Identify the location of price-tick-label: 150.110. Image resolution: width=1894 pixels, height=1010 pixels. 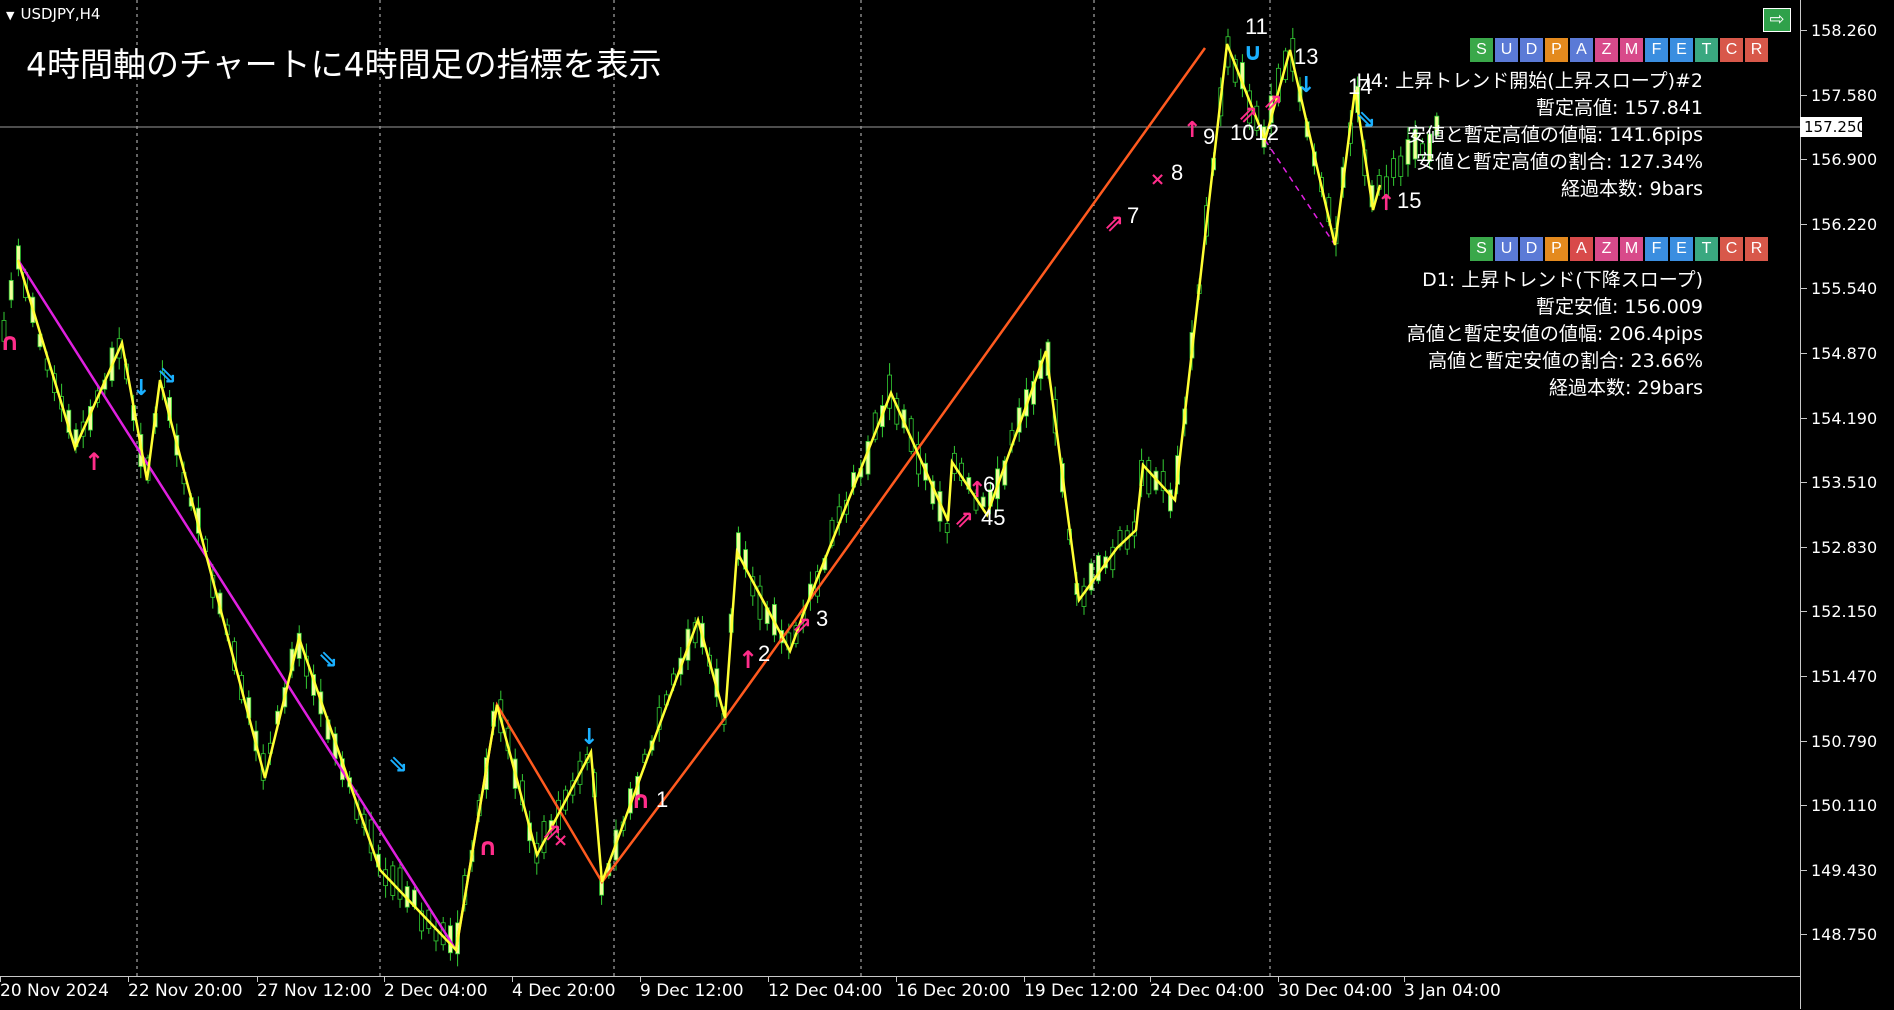
(1839, 806).